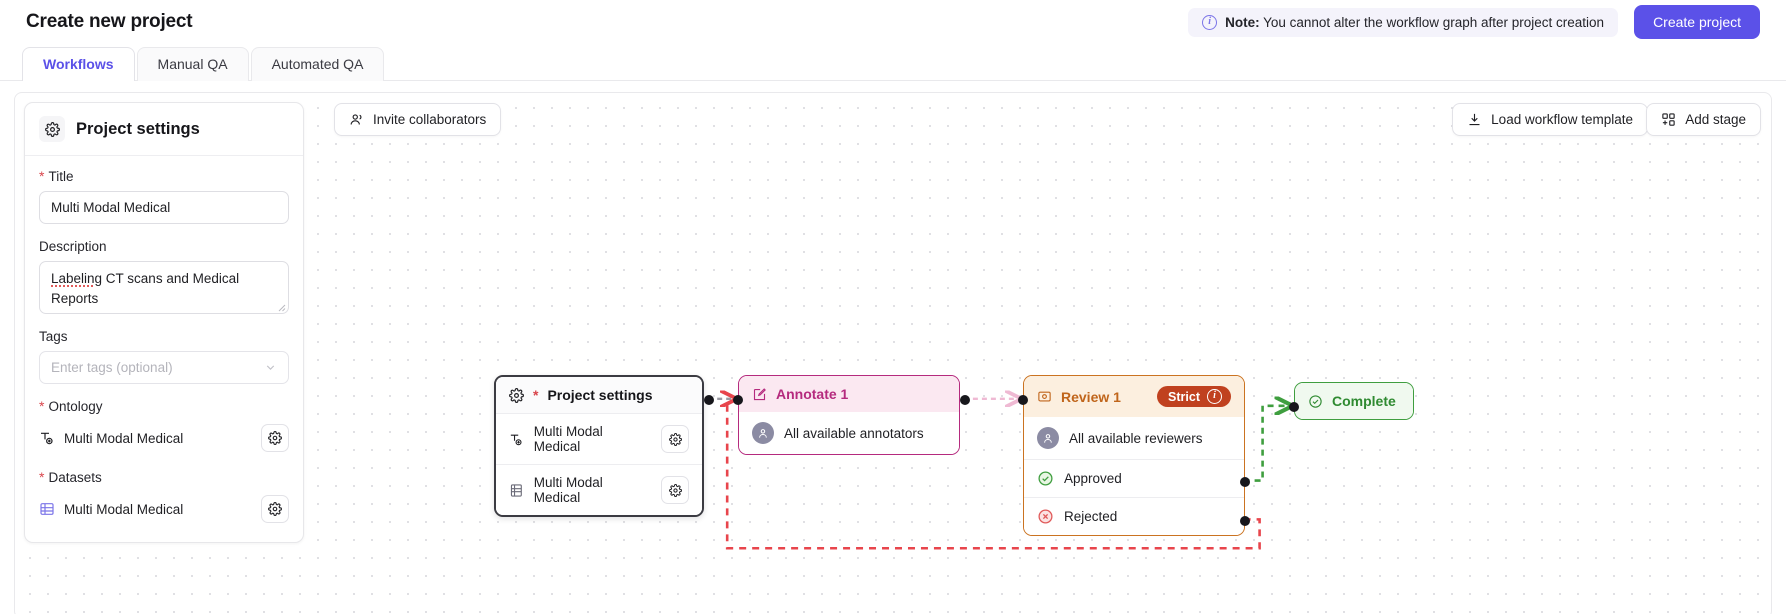 This screenshot has width=1786, height=614. What do you see at coordinates (893, 63) in the screenshot?
I see `tab-bar: Workflows Manual QA Automated QA` at bounding box center [893, 63].